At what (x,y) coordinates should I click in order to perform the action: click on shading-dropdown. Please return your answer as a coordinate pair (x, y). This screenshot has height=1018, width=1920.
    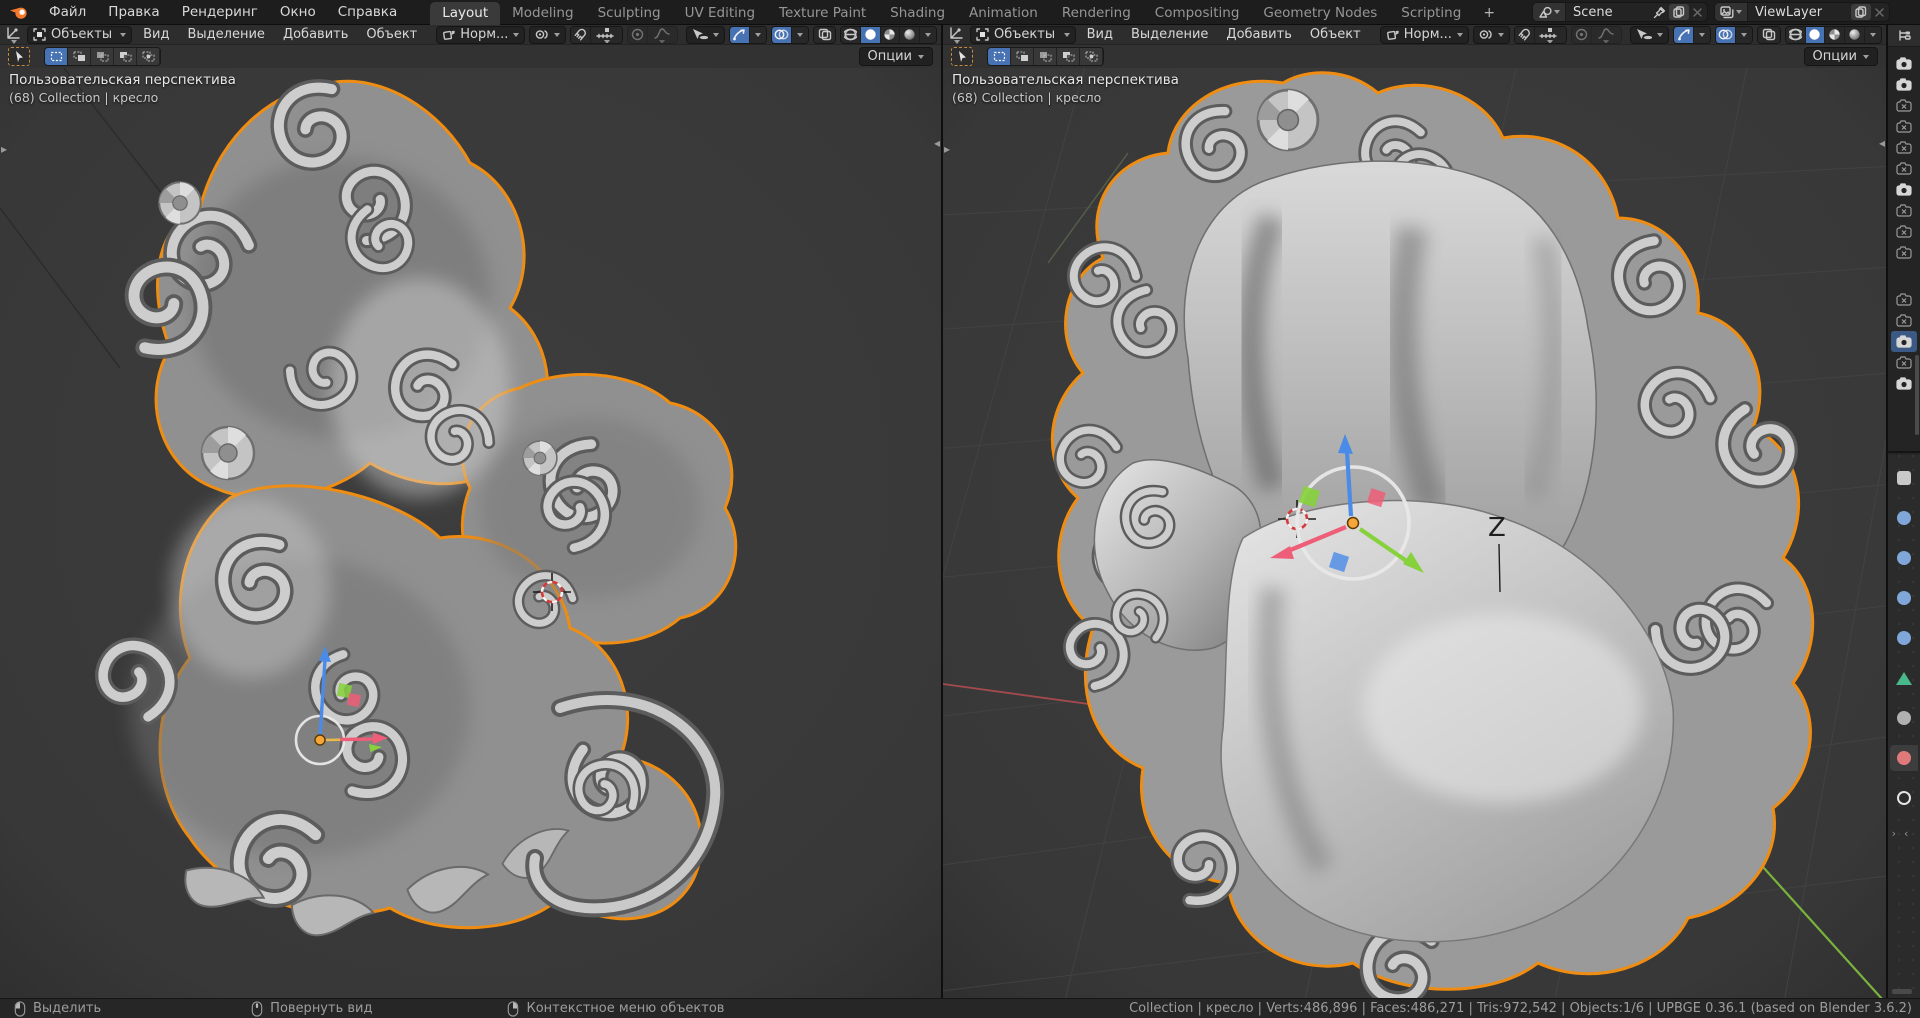
    Looking at the image, I should click on (1872, 34).